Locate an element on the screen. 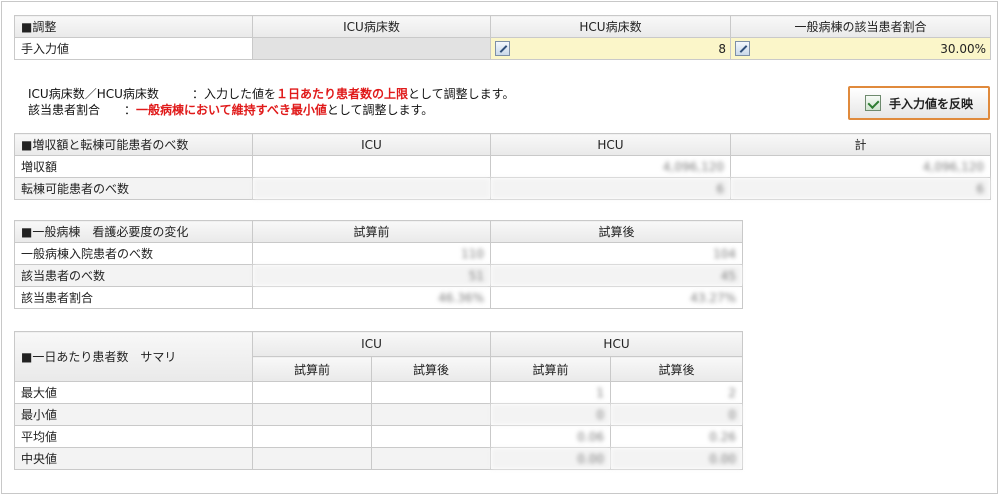 This screenshot has width=1000, height=496. table-row: 中央値 0.00 0.00 is located at coordinates (379, 458).